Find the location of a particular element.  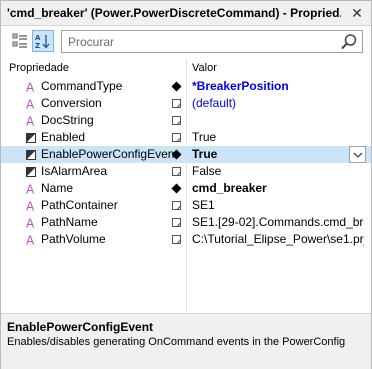

property-name: PathContainer is located at coordinates (79, 205).